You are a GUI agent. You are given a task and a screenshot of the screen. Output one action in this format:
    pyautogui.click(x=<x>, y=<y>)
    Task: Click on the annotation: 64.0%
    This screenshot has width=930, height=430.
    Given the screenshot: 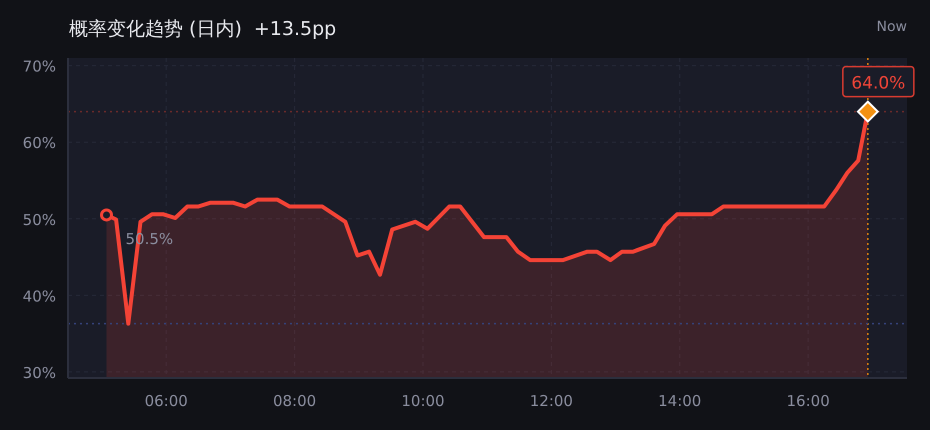 What is the action you would take?
    pyautogui.click(x=878, y=84)
    